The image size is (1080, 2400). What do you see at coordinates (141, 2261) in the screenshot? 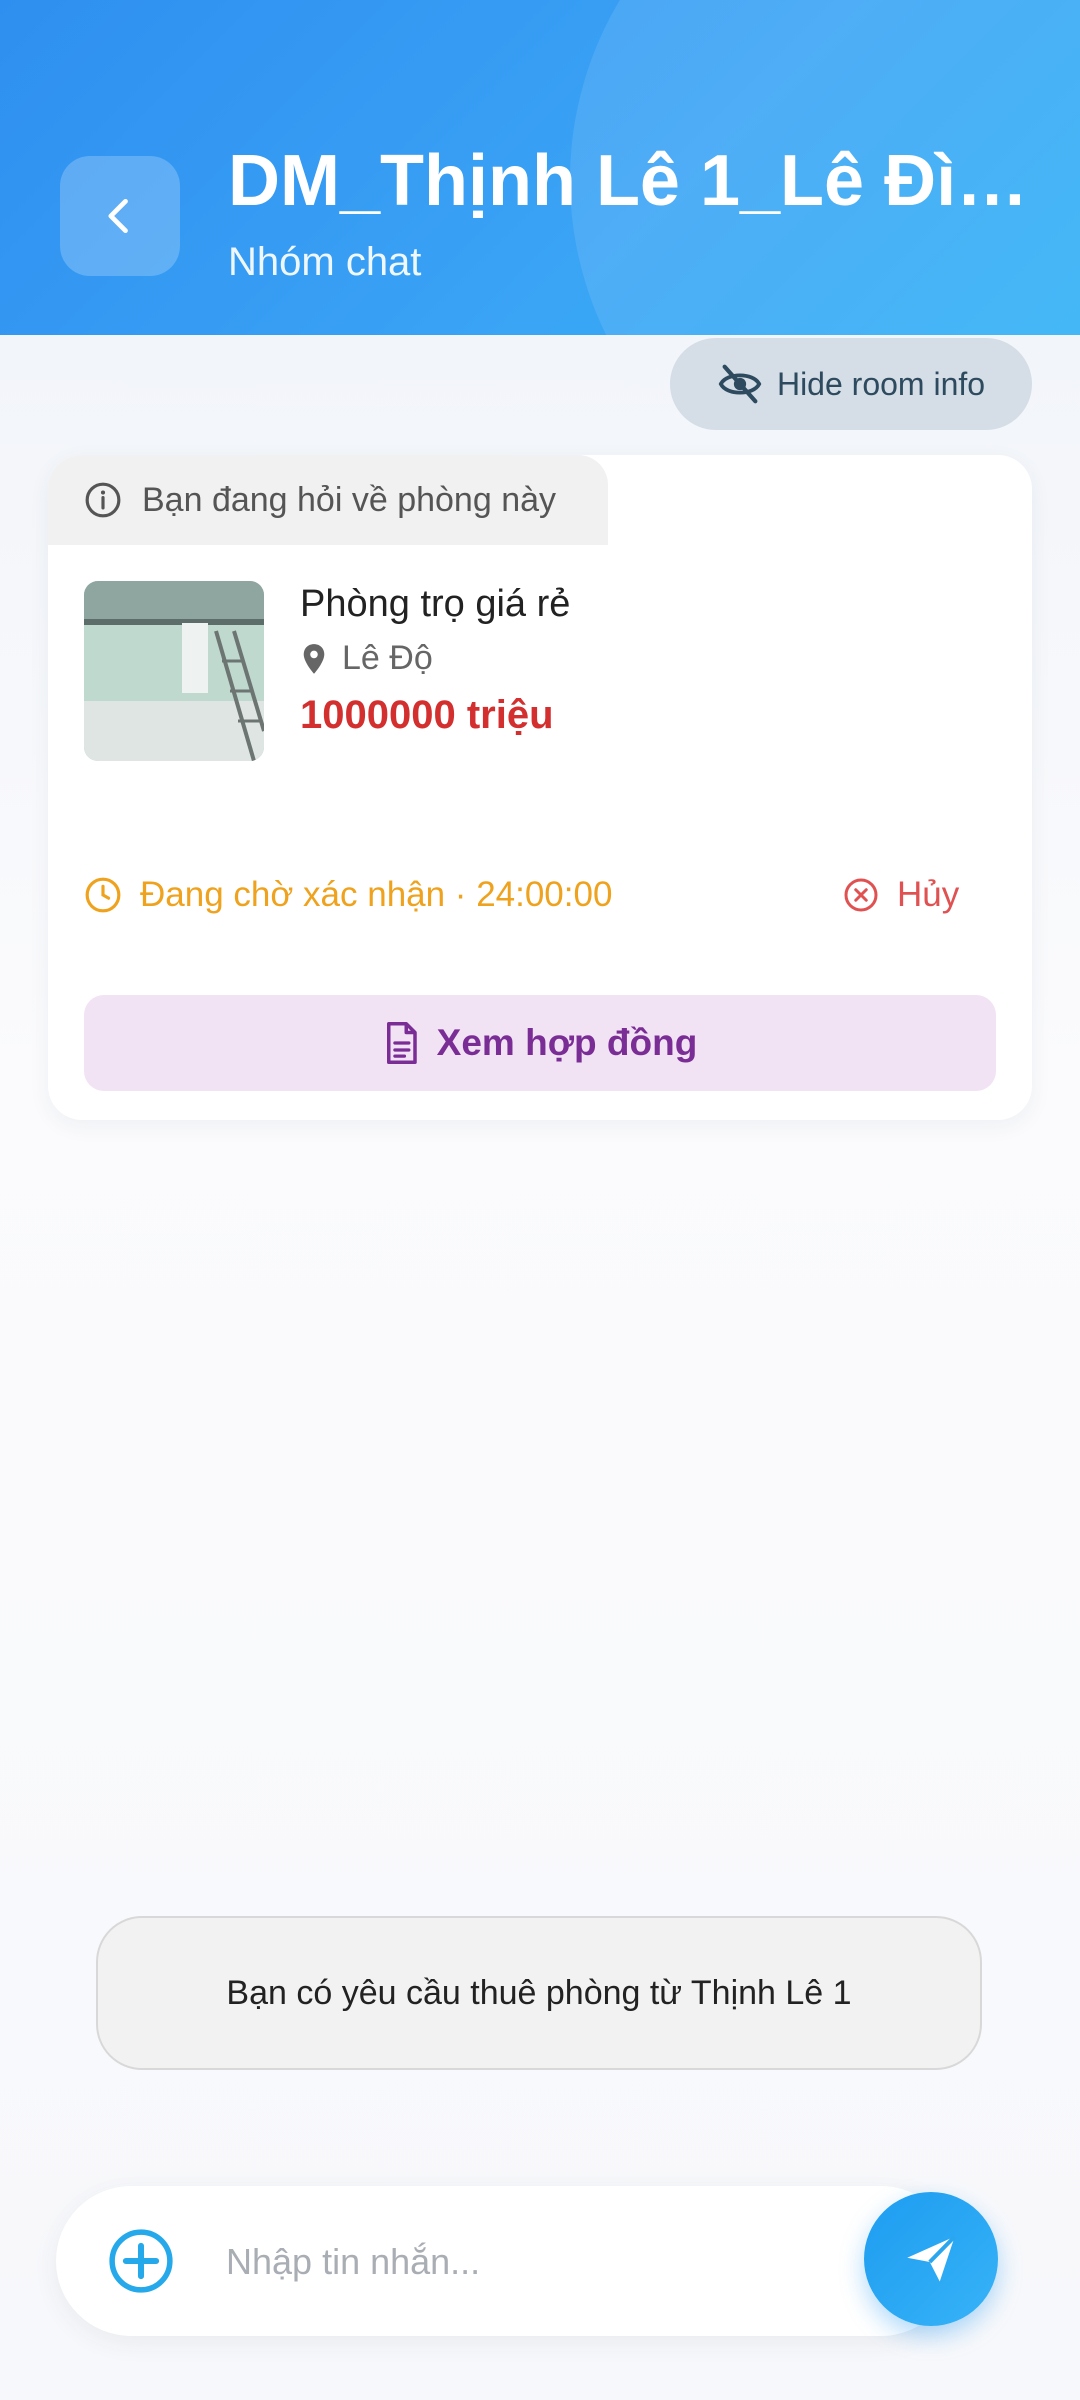
I see `plus-circle-icon` at bounding box center [141, 2261].